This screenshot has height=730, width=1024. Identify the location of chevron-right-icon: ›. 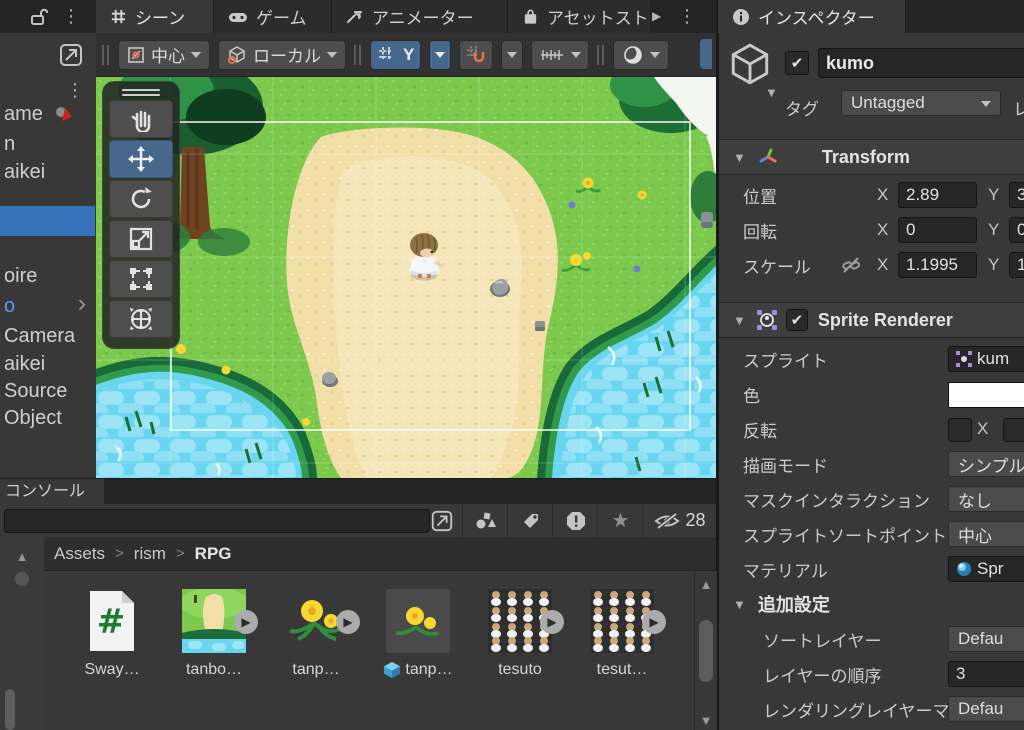
(82, 304).